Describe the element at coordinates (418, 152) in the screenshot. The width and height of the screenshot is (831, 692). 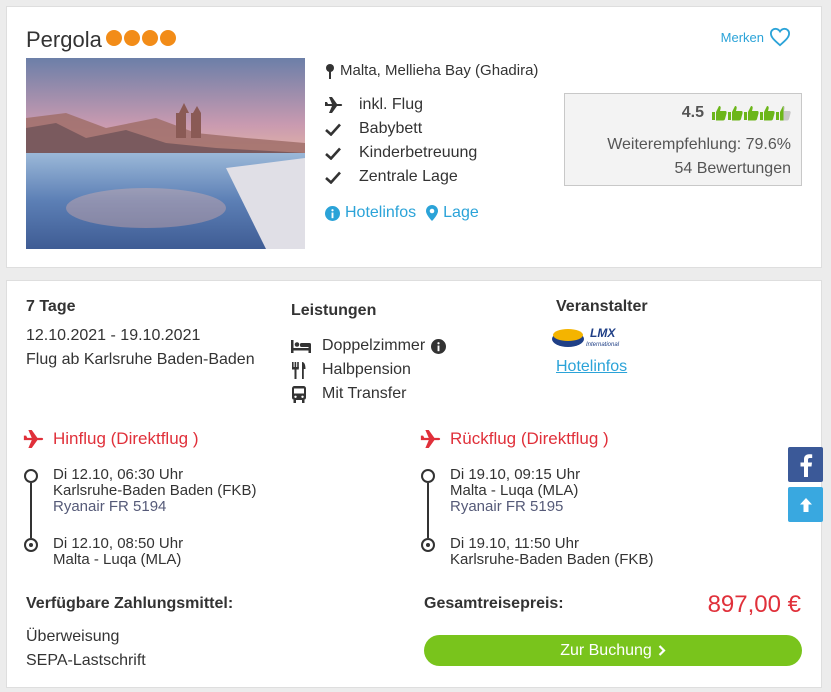
I see `feature-label: Kinderbetreuung` at that location.